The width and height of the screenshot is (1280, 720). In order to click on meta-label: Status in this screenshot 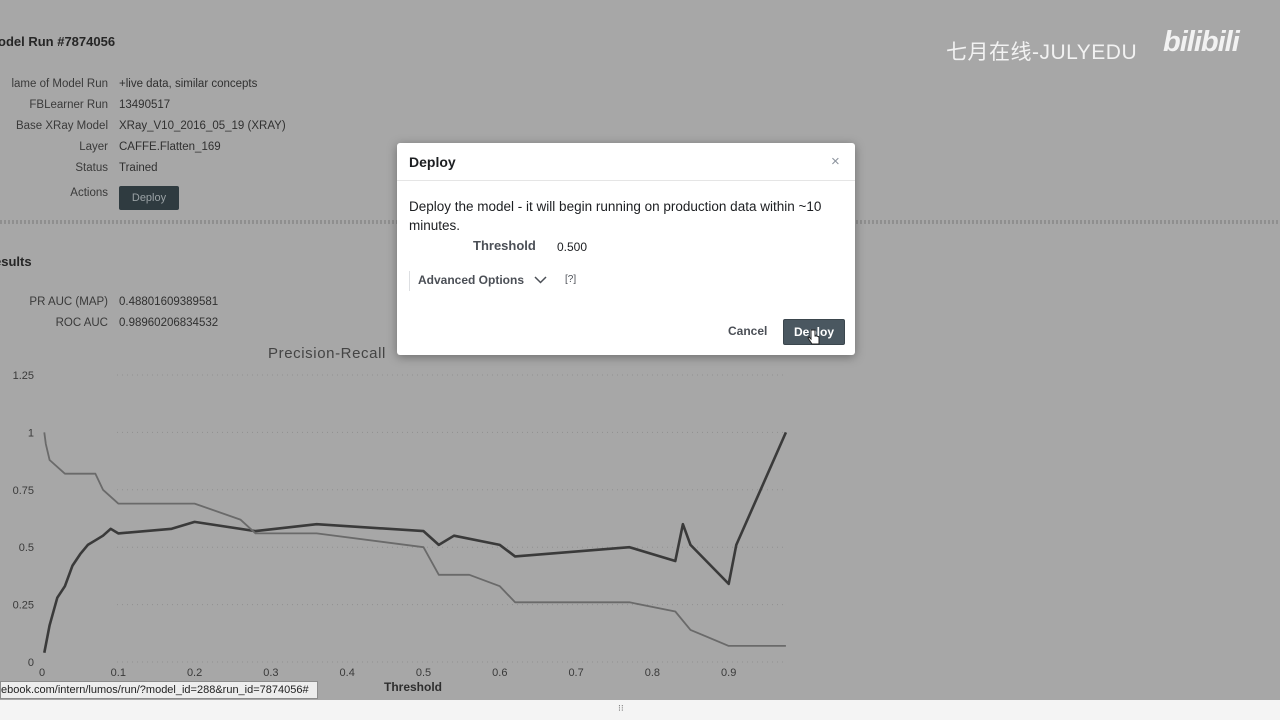, I will do `click(91, 168)`.